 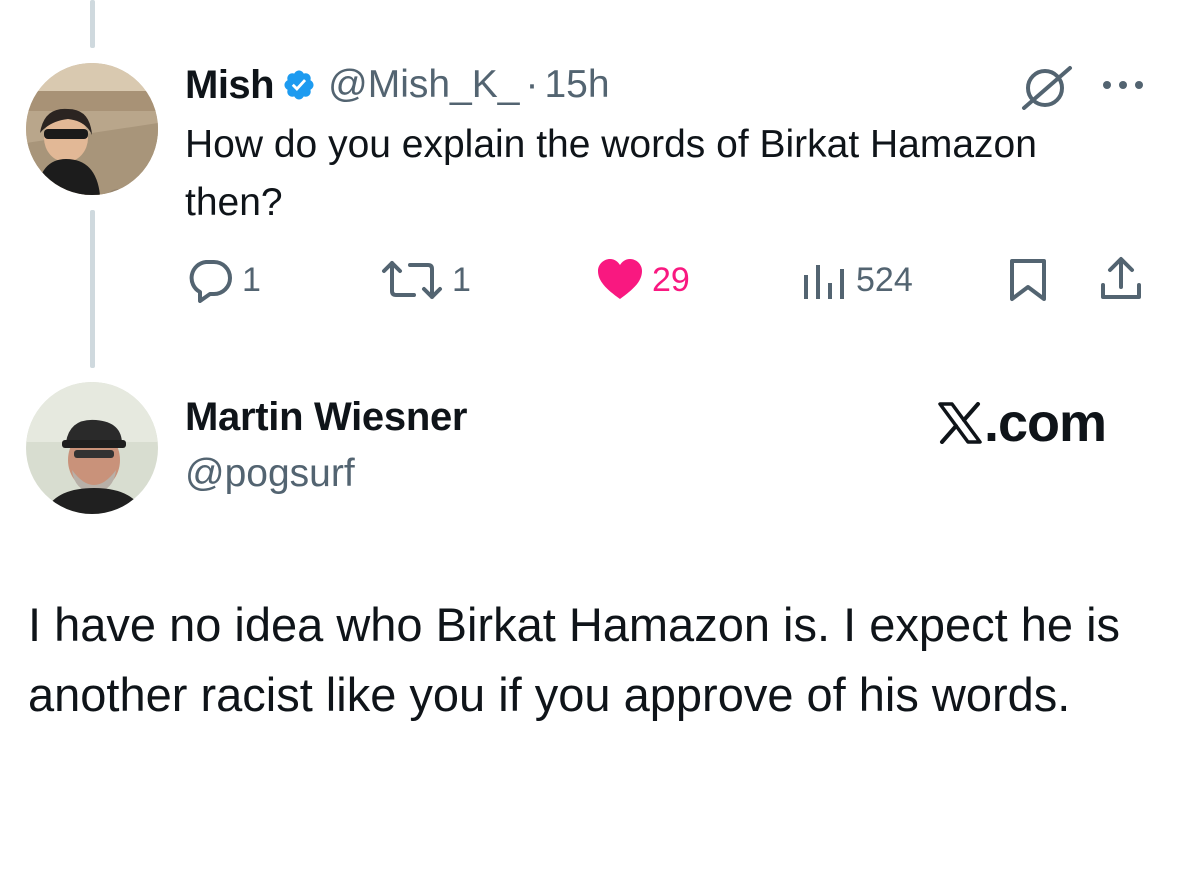 I want to click on like-button: 29, so click(x=643, y=280).